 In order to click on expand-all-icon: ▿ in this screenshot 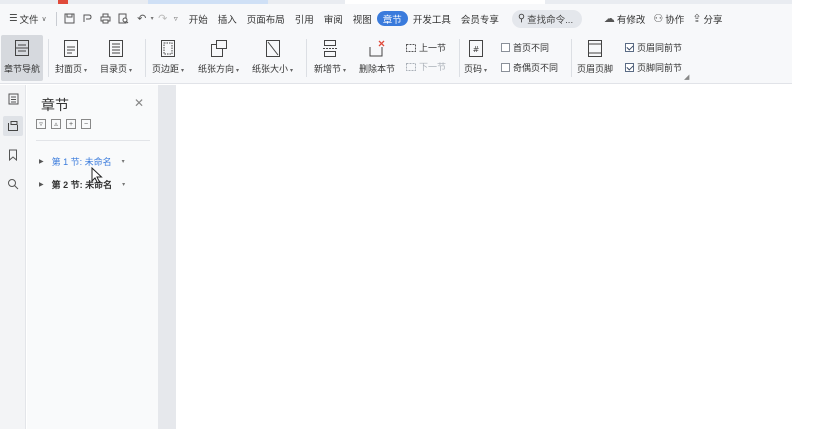, I will do `click(41, 124)`.